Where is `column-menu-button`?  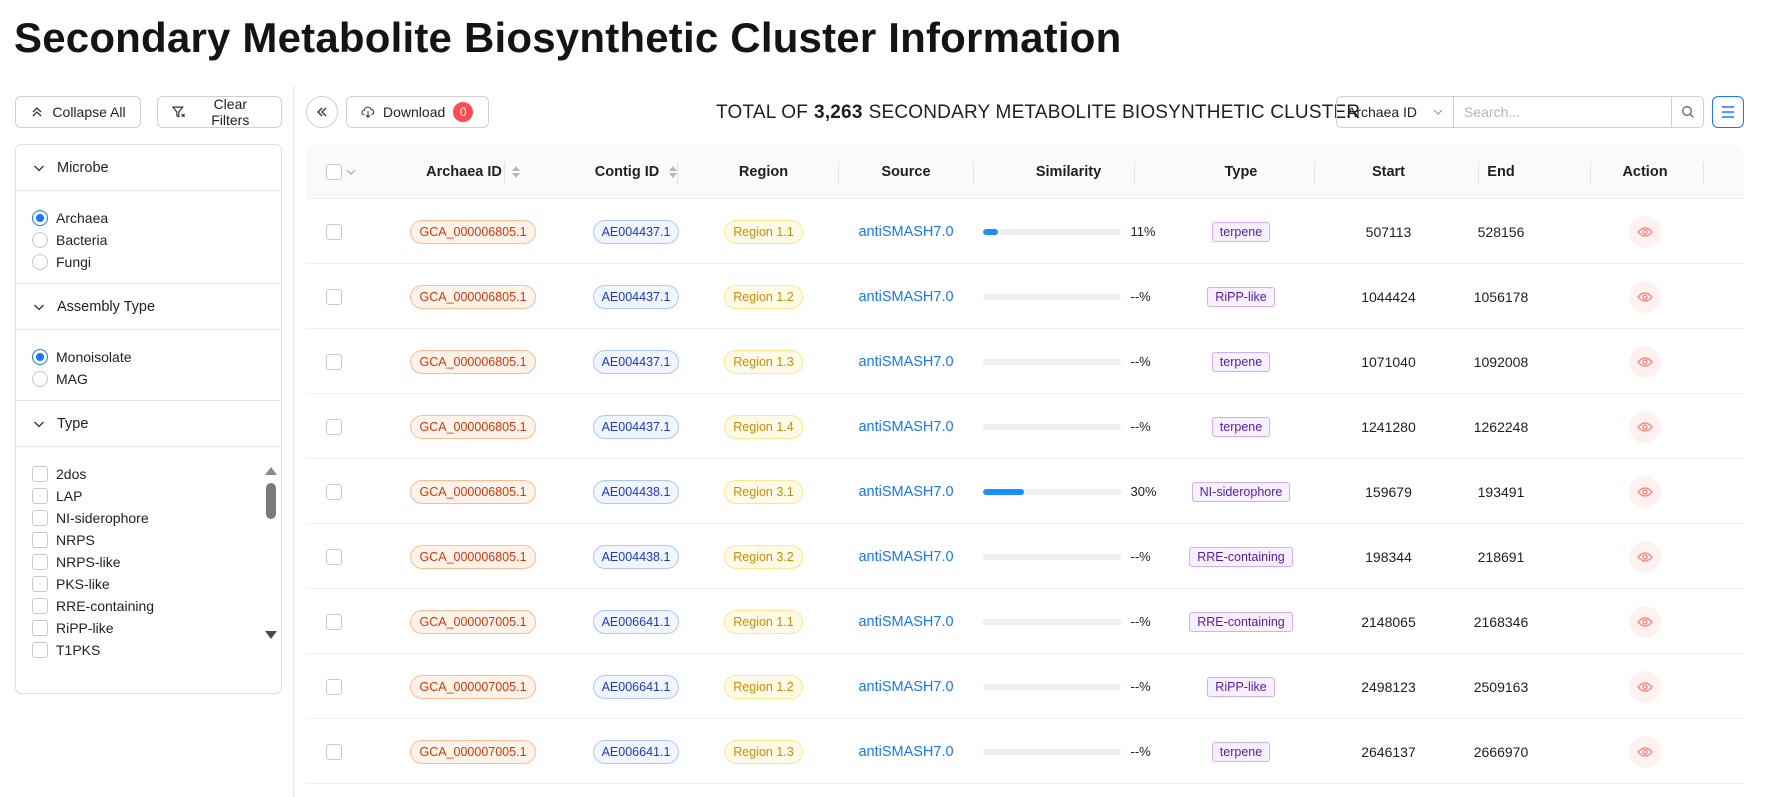 column-menu-button is located at coordinates (1728, 112).